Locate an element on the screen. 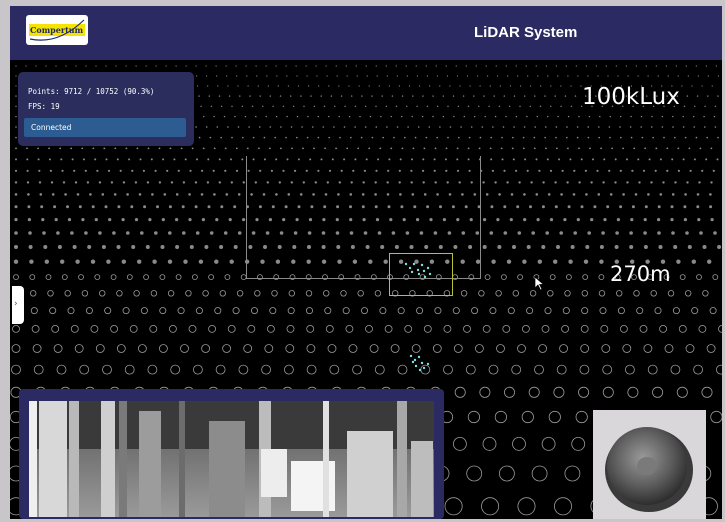 The width and height of the screenshot is (725, 522). camera-panel is located at coordinates (231, 454).